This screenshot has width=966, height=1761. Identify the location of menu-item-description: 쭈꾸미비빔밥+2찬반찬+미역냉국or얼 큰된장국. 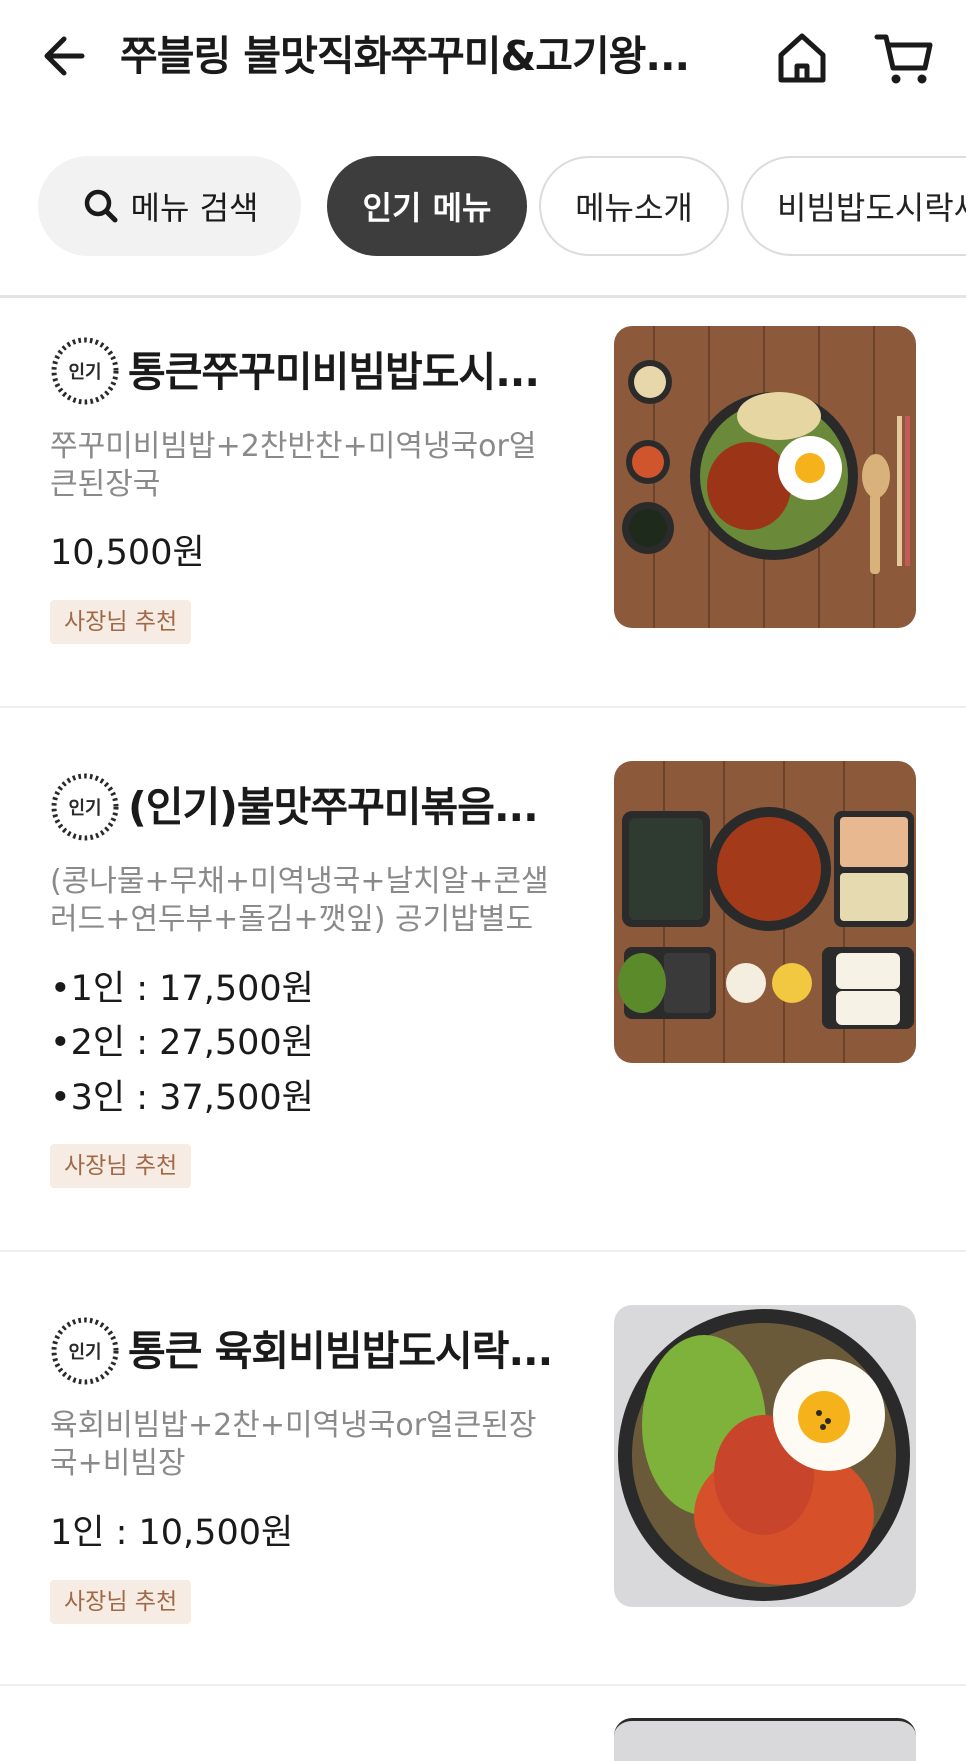
(293, 465).